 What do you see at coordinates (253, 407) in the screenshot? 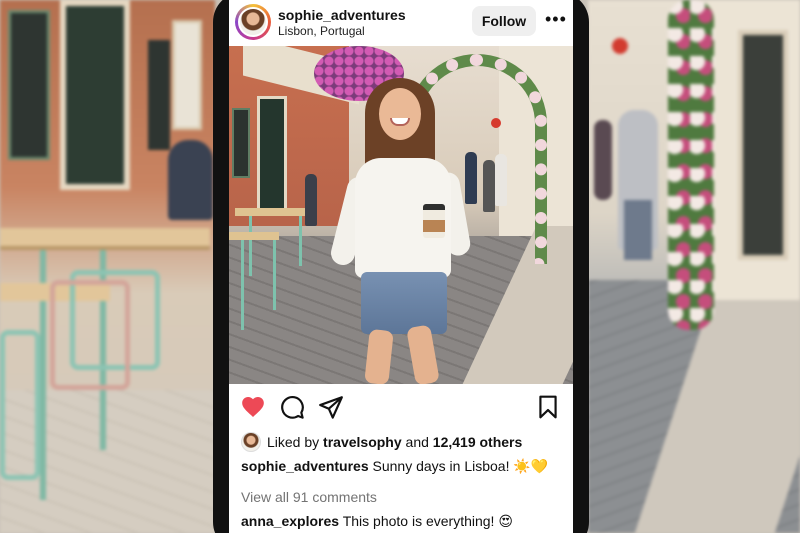
I see `heart-icon` at bounding box center [253, 407].